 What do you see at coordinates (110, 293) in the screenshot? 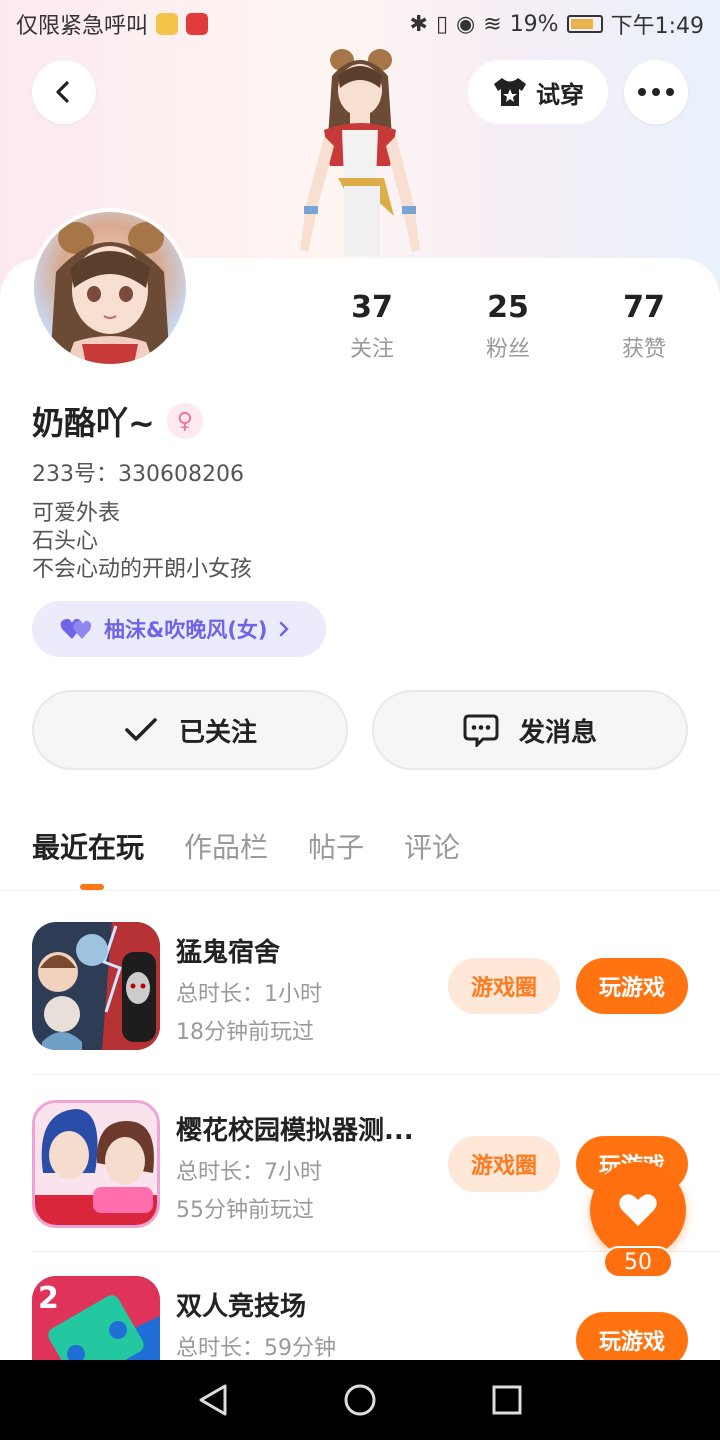
I see `avatar-image` at bounding box center [110, 293].